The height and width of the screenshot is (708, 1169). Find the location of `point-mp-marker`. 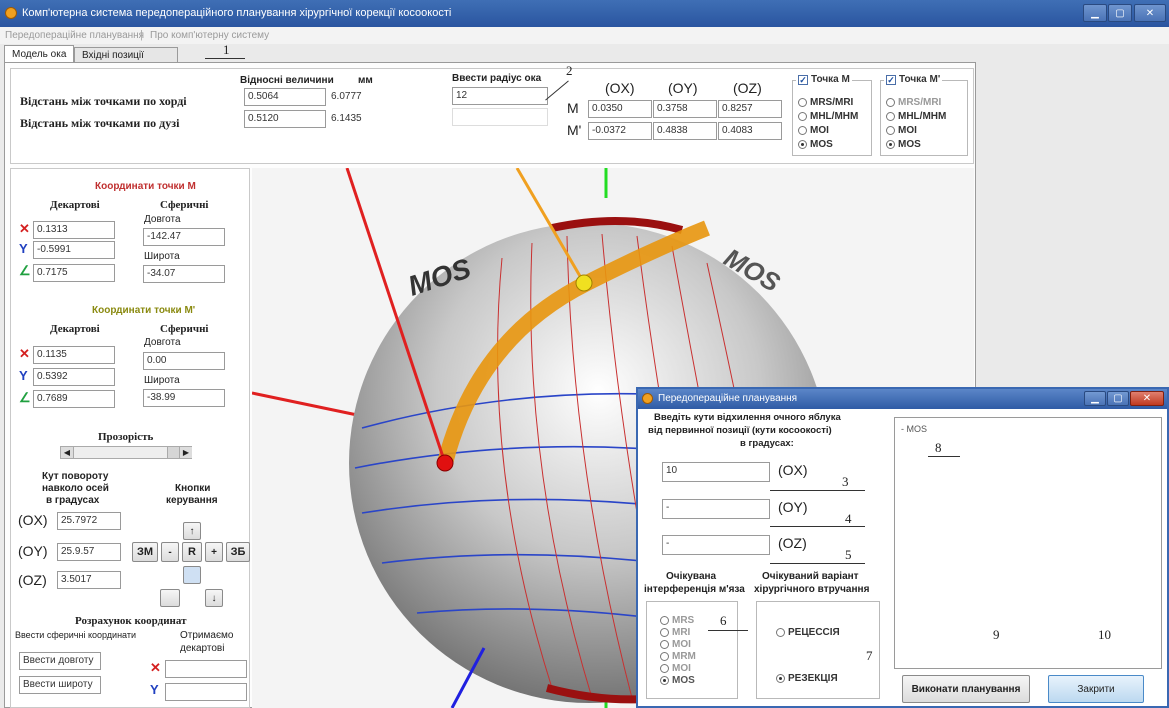

point-mp-marker is located at coordinates (584, 283).